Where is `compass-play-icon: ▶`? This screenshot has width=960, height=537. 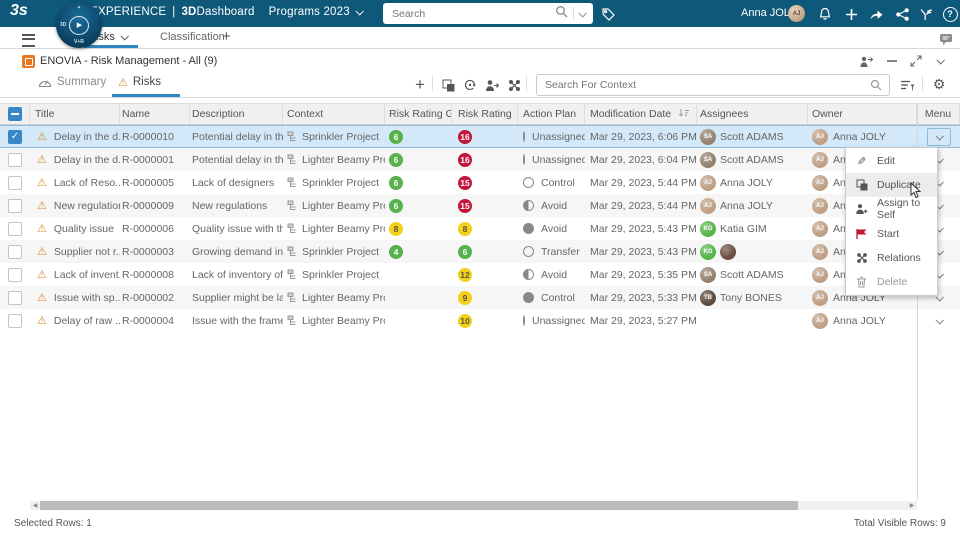 compass-play-icon: ▶ is located at coordinates (79, 25).